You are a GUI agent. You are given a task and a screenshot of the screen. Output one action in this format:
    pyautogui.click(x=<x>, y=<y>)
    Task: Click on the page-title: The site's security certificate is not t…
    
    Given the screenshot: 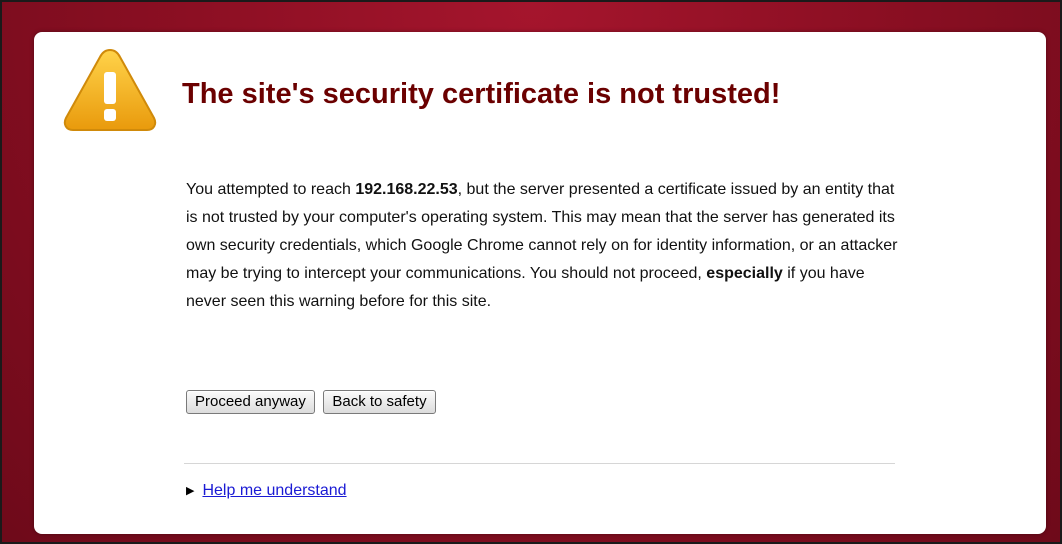 What is the action you would take?
    pyautogui.click(x=481, y=94)
    